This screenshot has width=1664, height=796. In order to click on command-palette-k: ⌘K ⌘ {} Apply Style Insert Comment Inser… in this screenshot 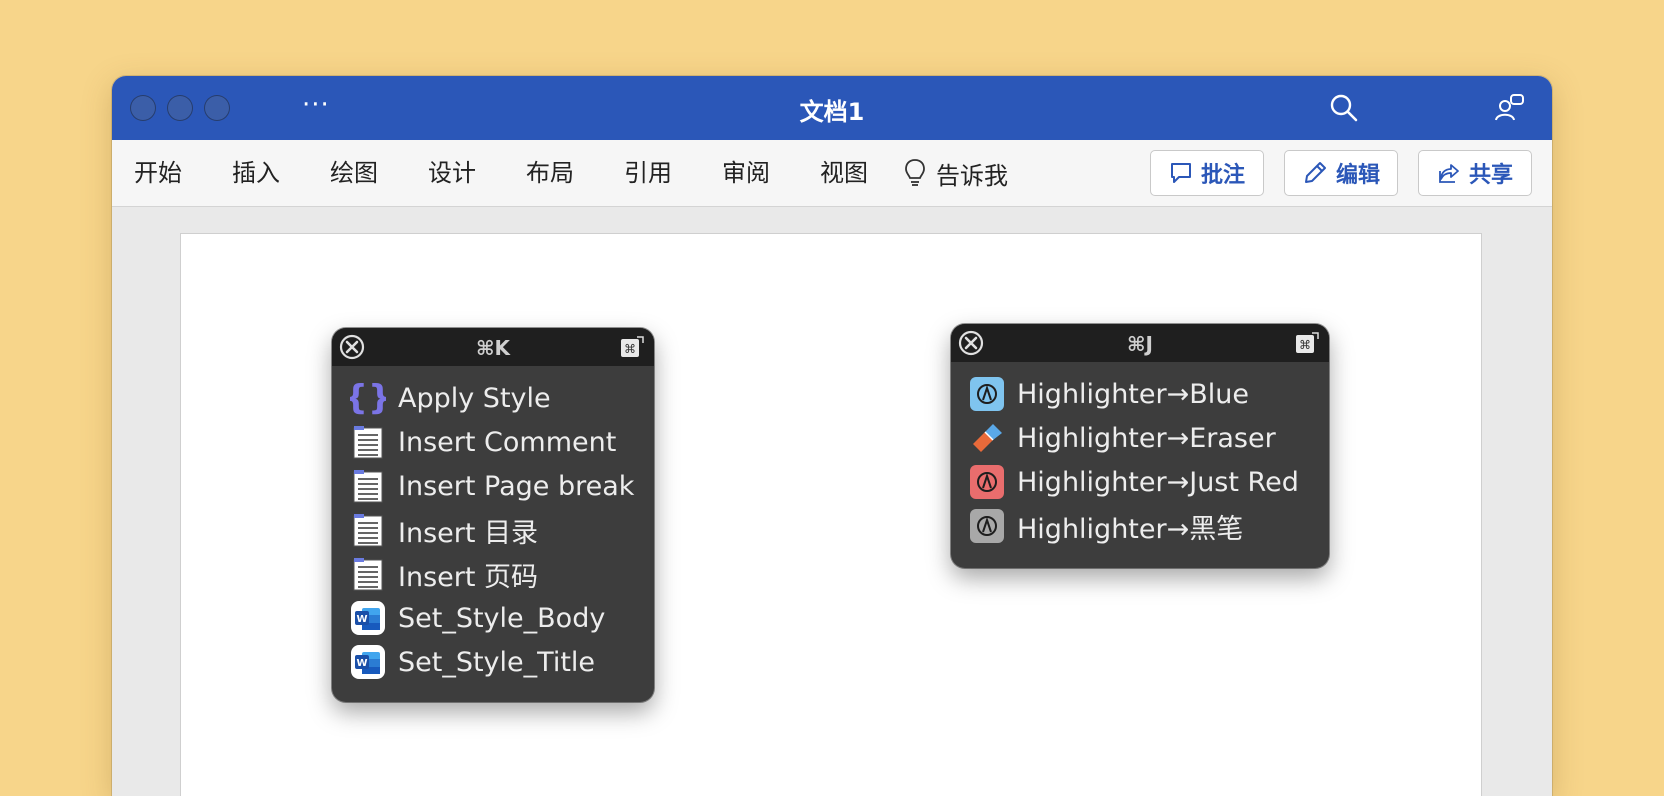, I will do `click(493, 515)`.